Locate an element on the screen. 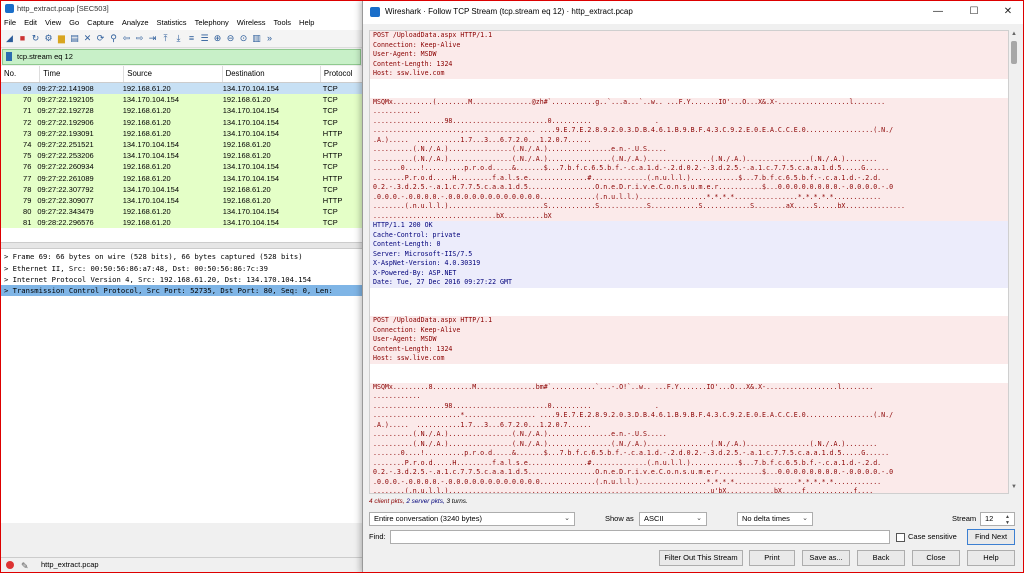 The height and width of the screenshot is (573, 1024). autoscroll-icon: ≡ is located at coordinates (191, 38).